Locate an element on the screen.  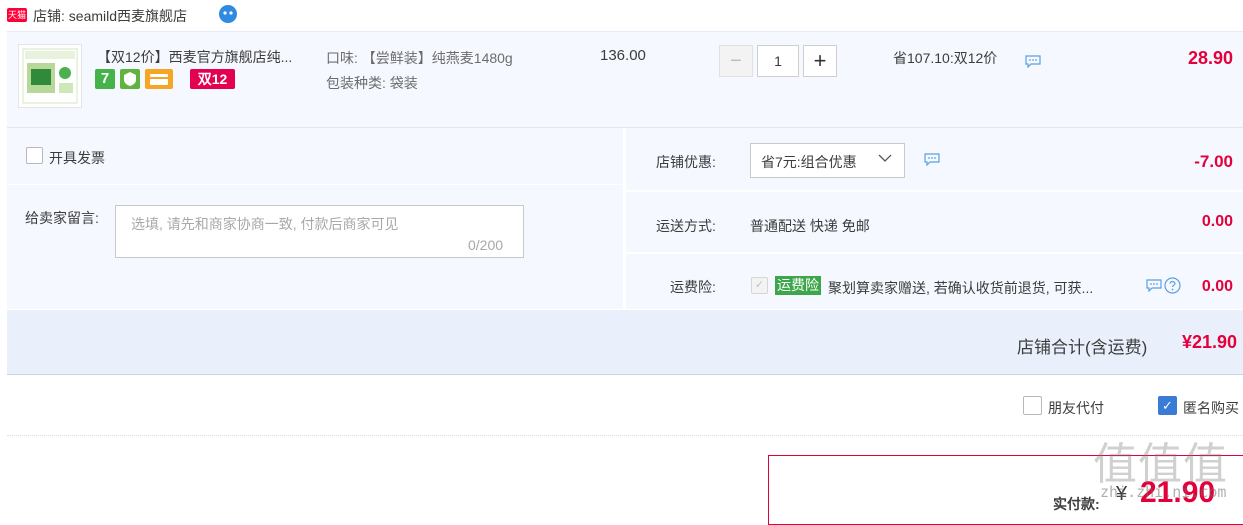
quantity-decrease-button: − is located at coordinates (736, 61).